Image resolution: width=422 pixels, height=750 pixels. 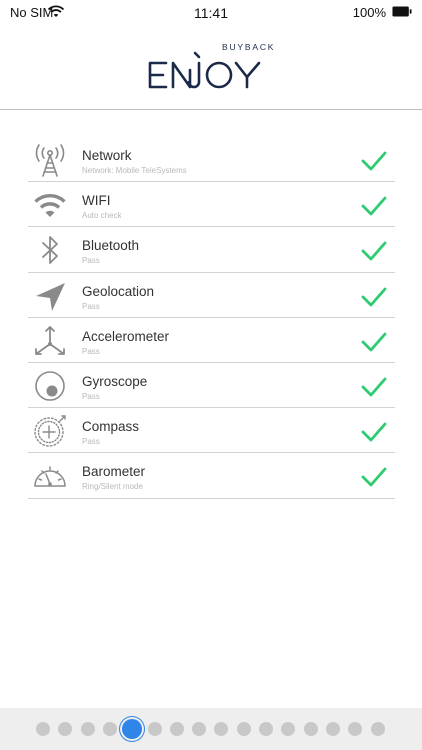 What do you see at coordinates (402, 11) in the screenshot?
I see `battery-icon` at bounding box center [402, 11].